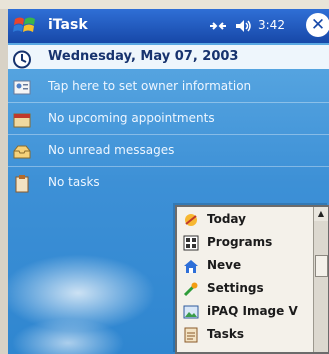 The width and height of the screenshot is (329, 354). Describe the element at coordinates (244, 266) in the screenshot. I see `menu-item-neve: Neve` at that location.